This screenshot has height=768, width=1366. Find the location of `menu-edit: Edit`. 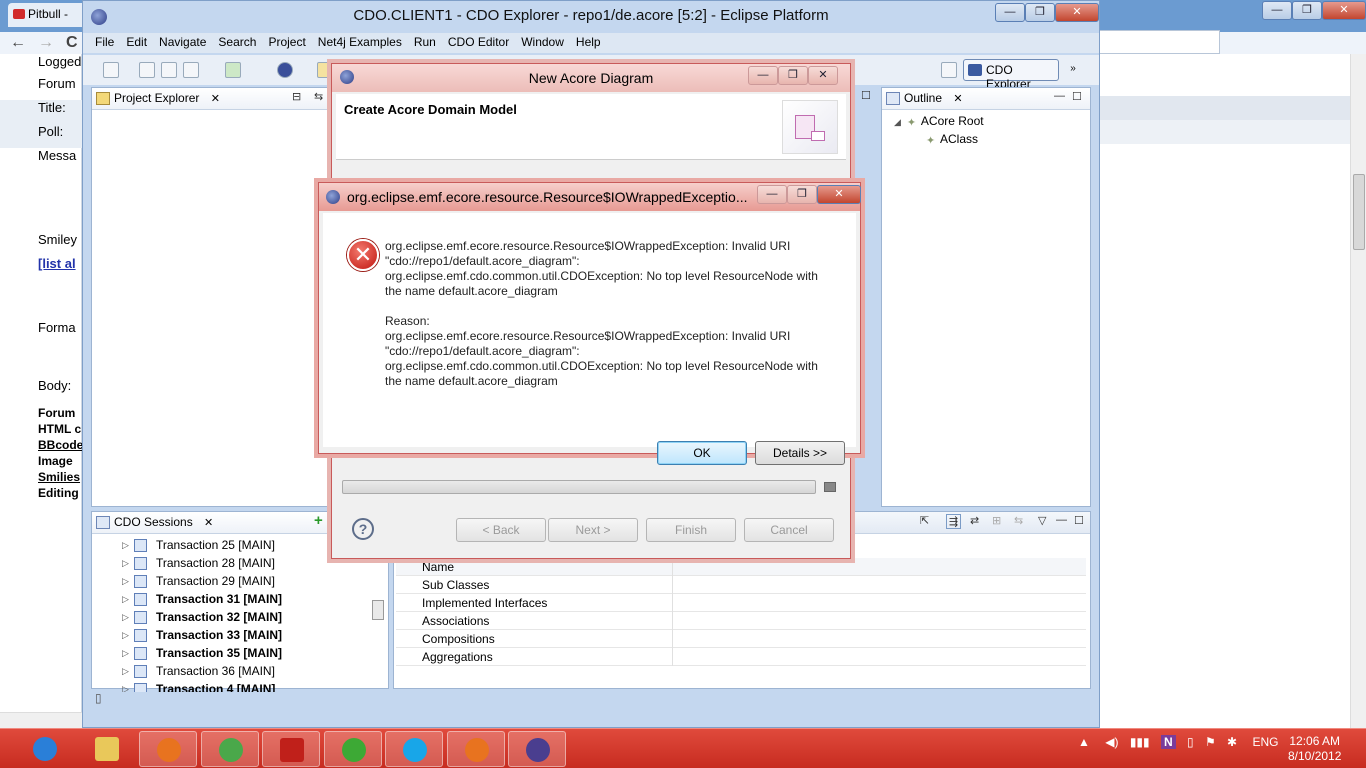

menu-edit: Edit is located at coordinates (136, 42).